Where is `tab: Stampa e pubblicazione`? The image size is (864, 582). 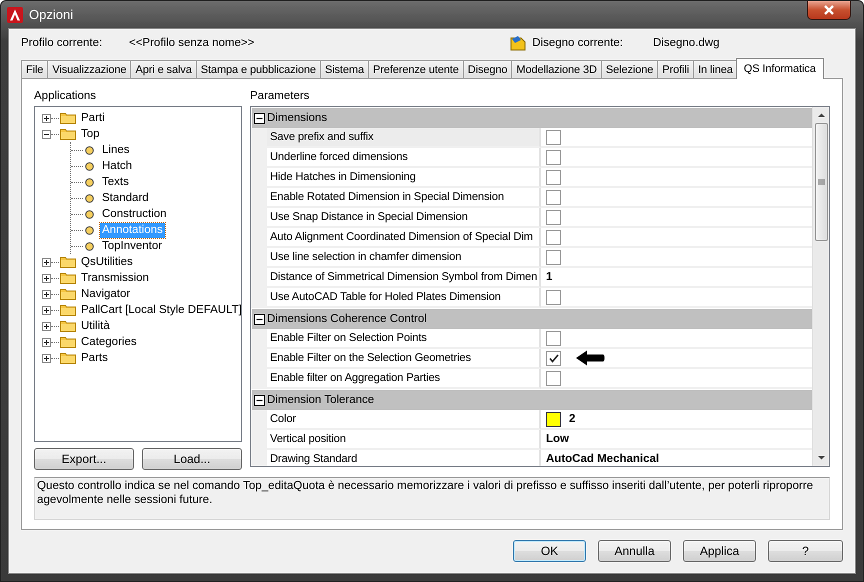 tab: Stampa e pubblicazione is located at coordinates (258, 69).